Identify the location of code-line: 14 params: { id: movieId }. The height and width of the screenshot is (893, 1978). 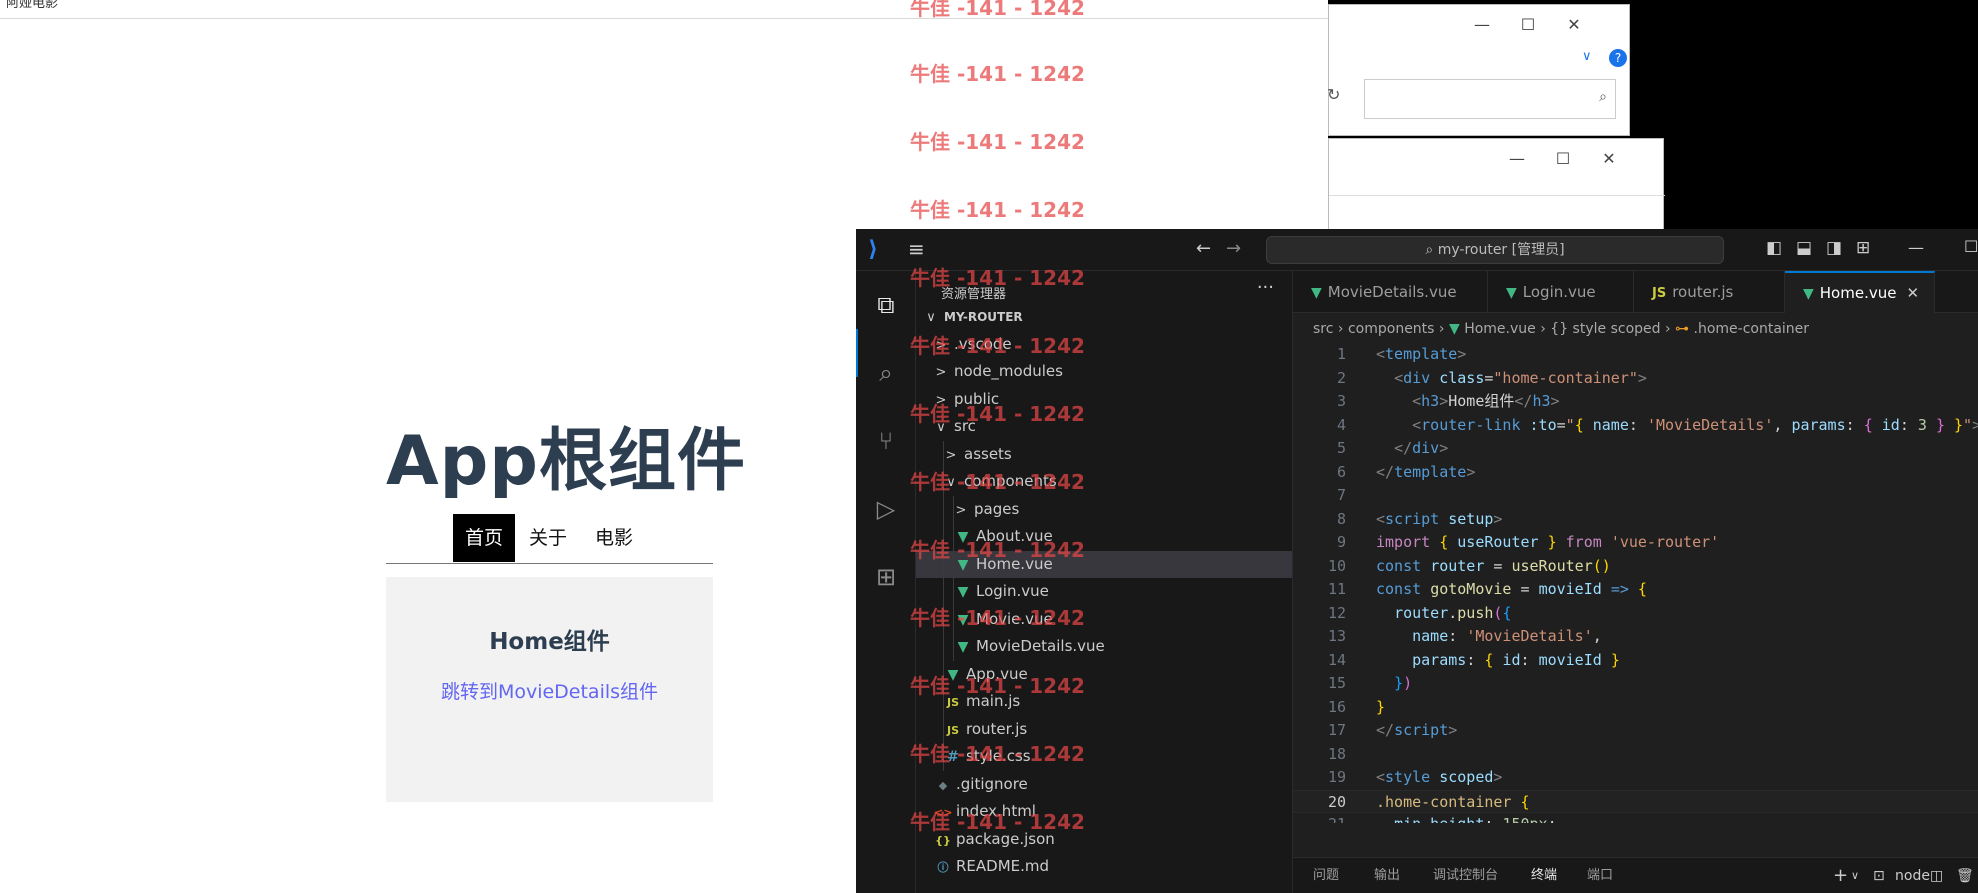
(1635, 661).